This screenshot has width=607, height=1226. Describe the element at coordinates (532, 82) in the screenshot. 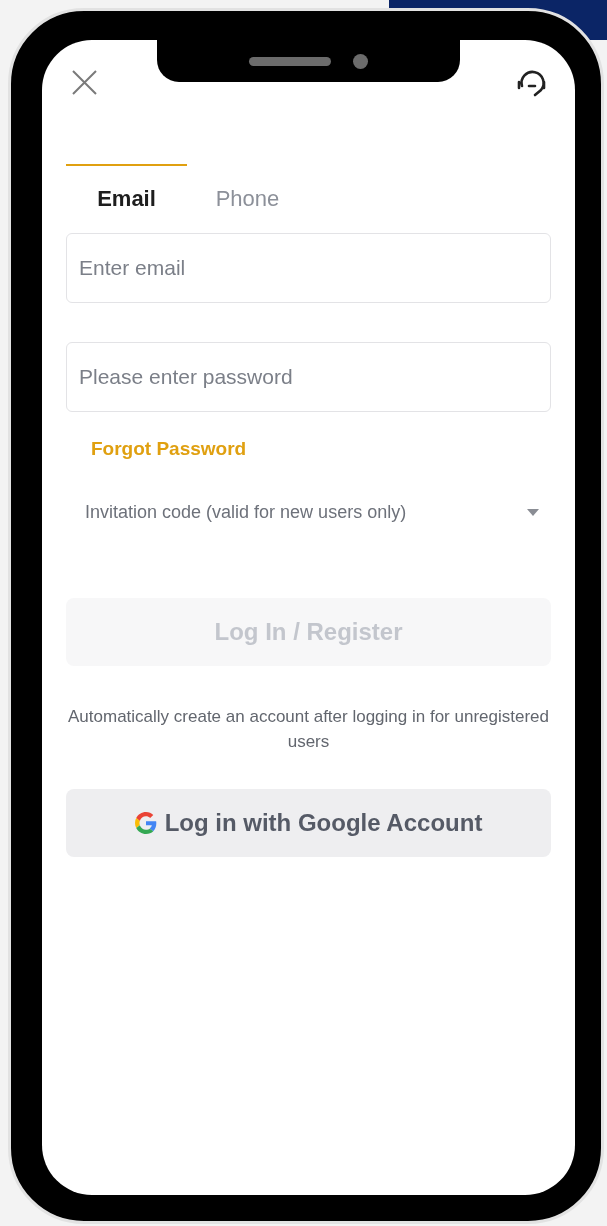

I see `headset-icon` at that location.